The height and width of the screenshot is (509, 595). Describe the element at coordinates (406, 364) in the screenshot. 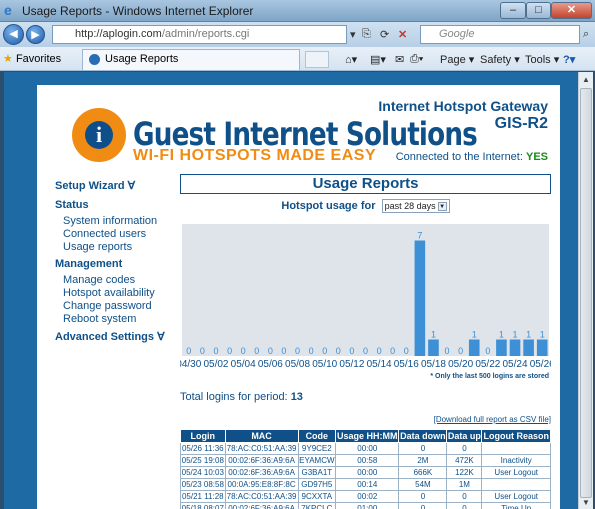

I see `chart-tick-label: 05/16` at that location.